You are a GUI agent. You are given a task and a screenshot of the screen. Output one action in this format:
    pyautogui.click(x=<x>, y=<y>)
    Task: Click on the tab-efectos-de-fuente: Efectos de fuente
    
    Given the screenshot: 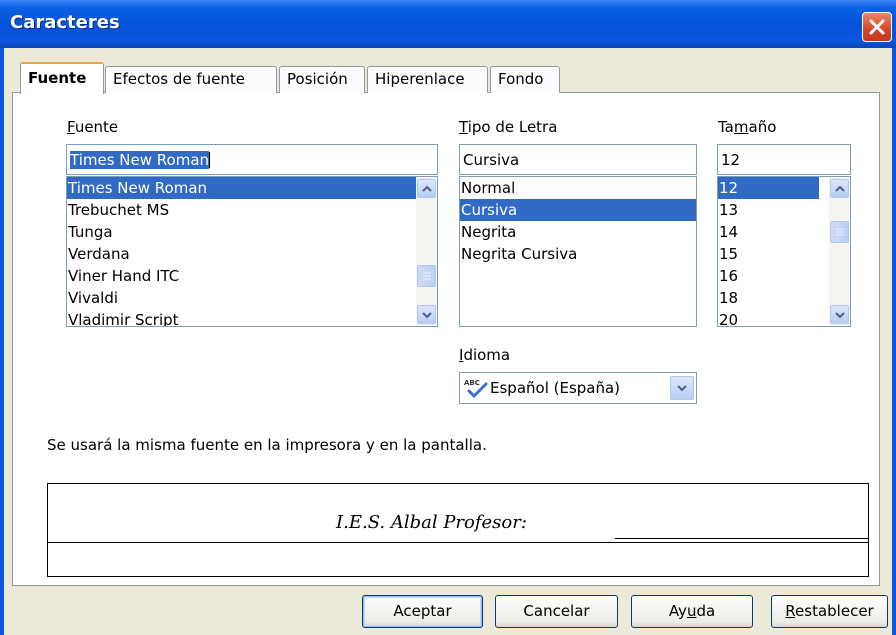 What is the action you would take?
    pyautogui.click(x=191, y=79)
    